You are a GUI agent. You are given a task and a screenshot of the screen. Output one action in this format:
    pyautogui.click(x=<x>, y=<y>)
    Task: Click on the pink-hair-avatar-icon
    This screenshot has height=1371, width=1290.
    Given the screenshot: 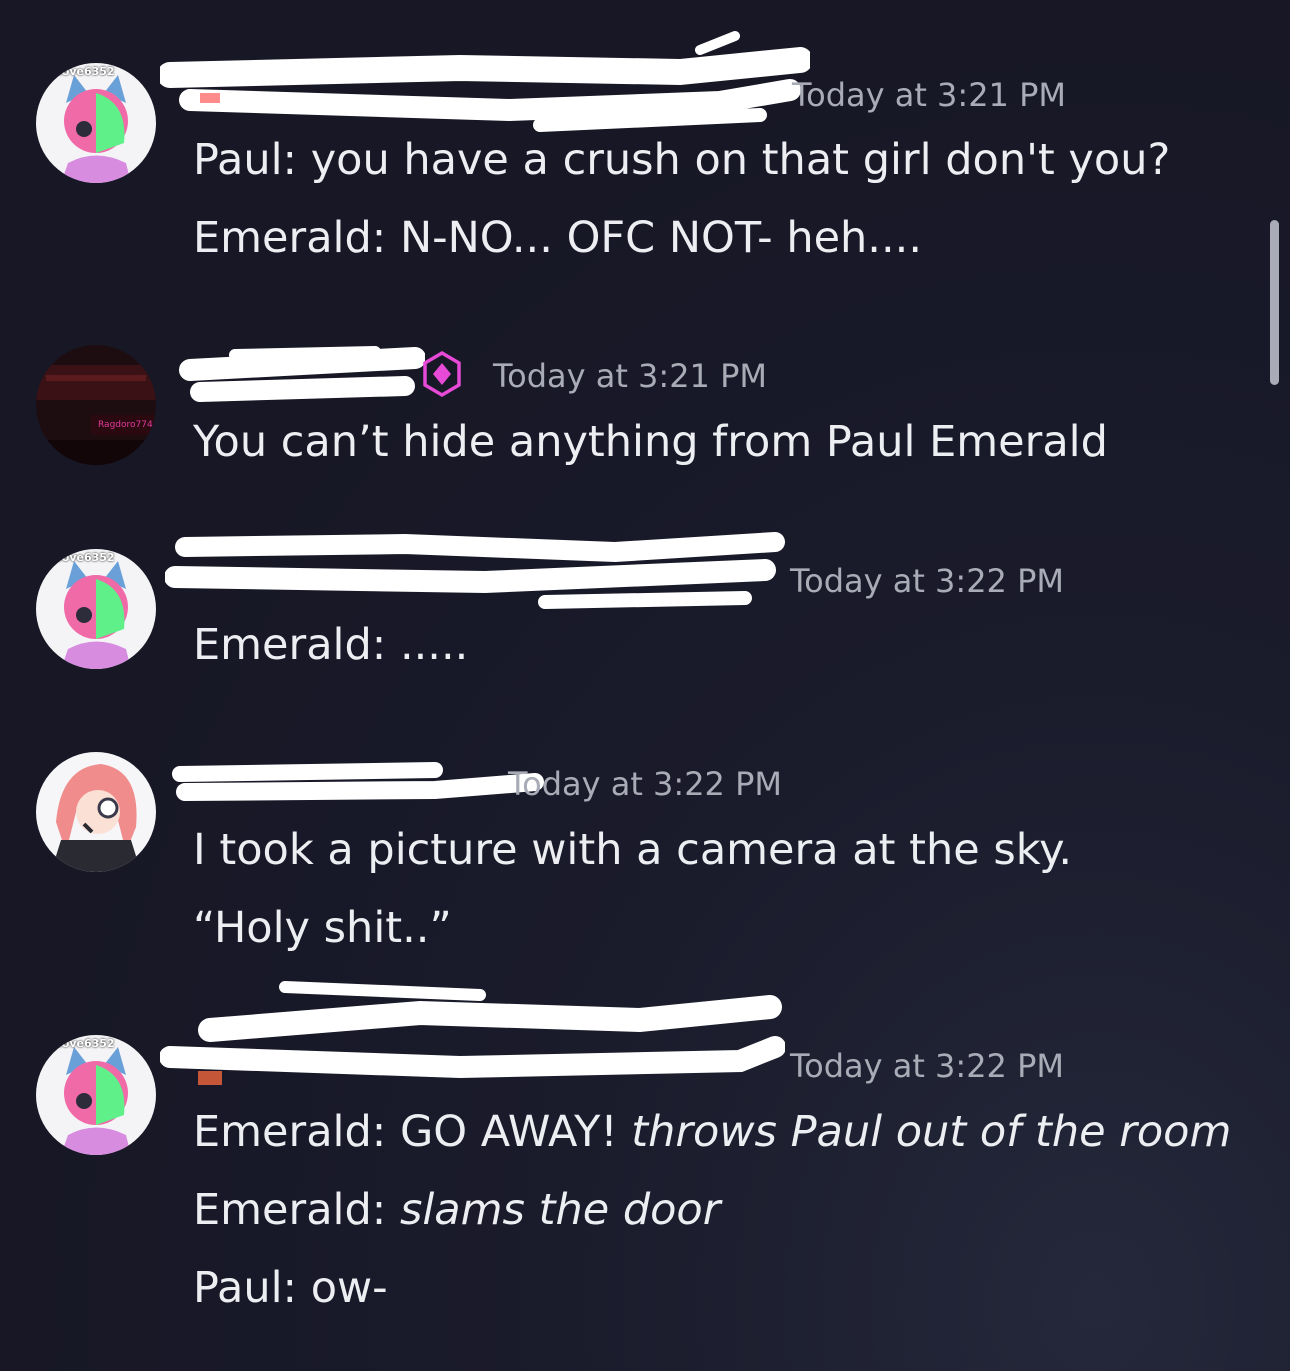 What is the action you would take?
    pyautogui.click(x=96, y=812)
    